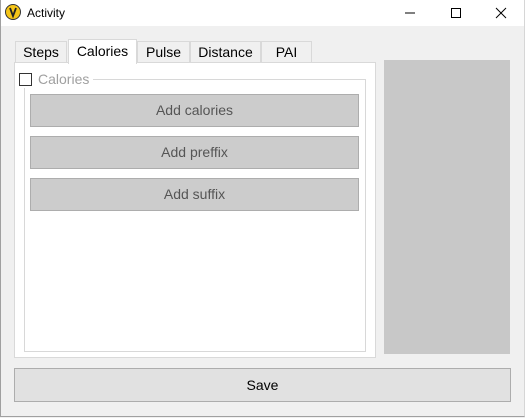 The height and width of the screenshot is (418, 525). I want to click on close-button, so click(501, 13).